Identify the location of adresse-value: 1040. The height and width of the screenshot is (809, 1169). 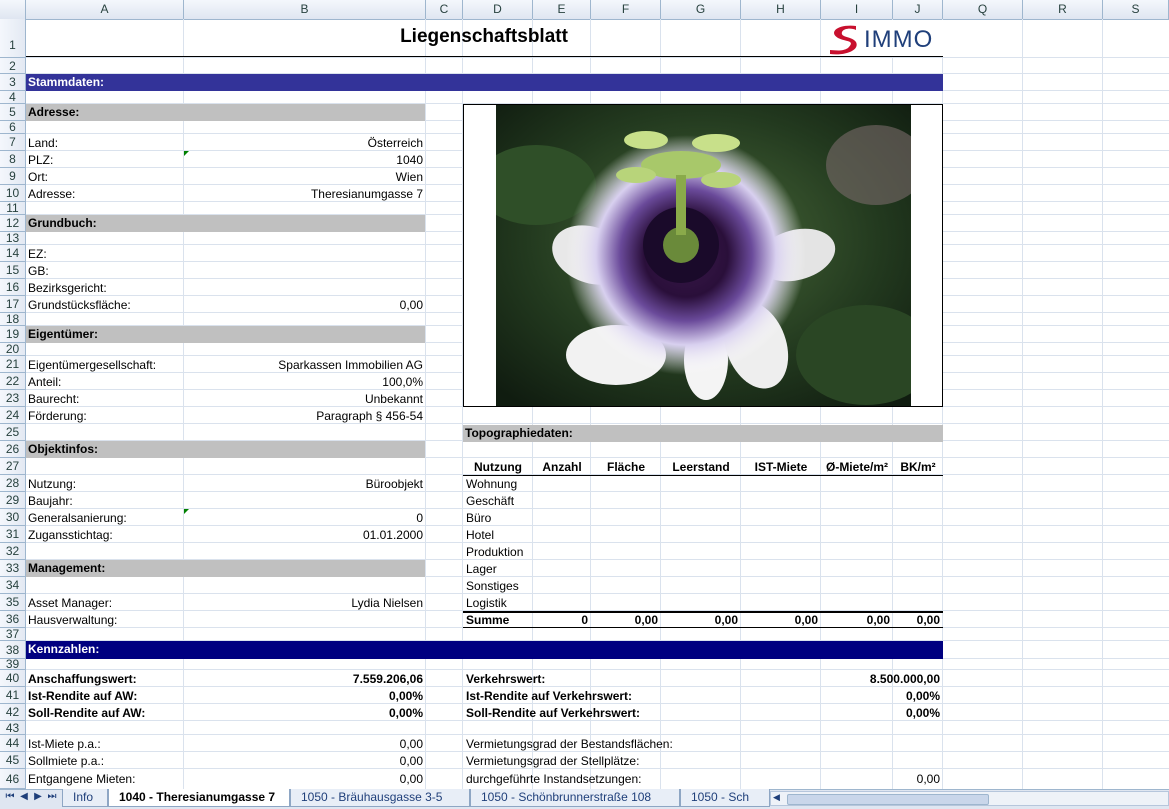
(303, 160).